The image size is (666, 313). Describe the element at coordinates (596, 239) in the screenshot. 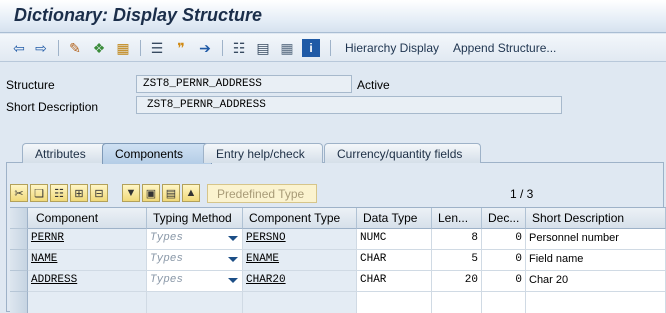

I see `short-description-cell: Personnel number` at that location.